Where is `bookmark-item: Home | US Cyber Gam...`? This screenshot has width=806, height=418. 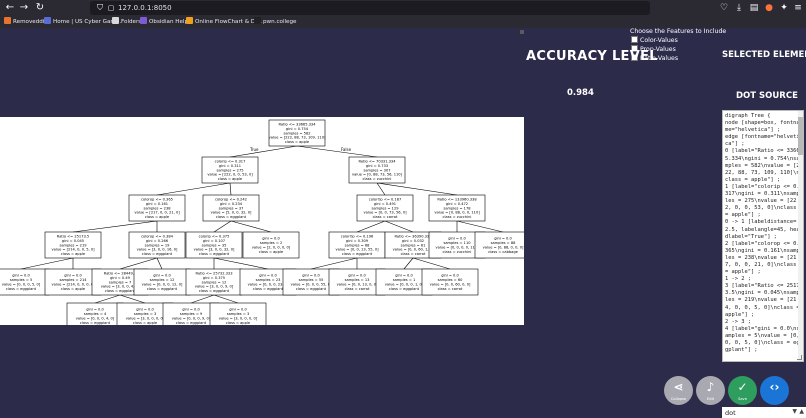 bookmark-item: Home | US Cyber Gam... is located at coordinates (82, 22).